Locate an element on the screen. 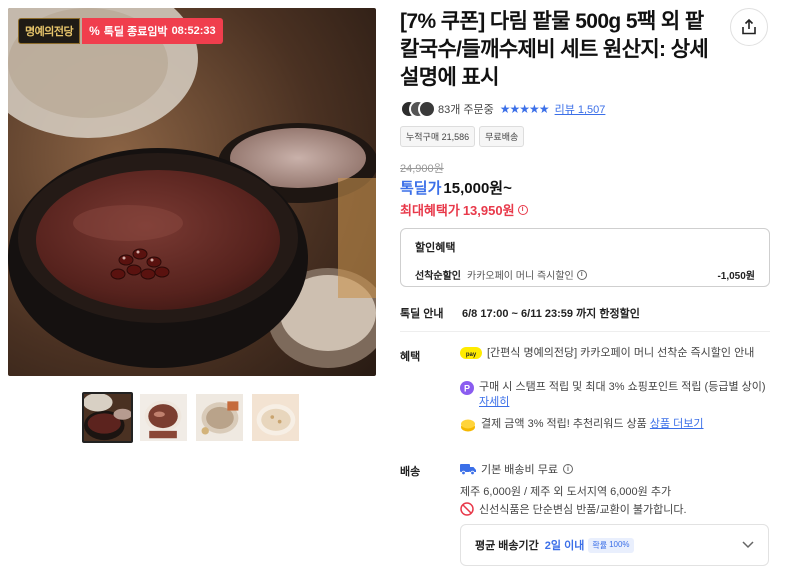  shipping-fee: 기본 배송비 무료 is located at coordinates (519, 470).